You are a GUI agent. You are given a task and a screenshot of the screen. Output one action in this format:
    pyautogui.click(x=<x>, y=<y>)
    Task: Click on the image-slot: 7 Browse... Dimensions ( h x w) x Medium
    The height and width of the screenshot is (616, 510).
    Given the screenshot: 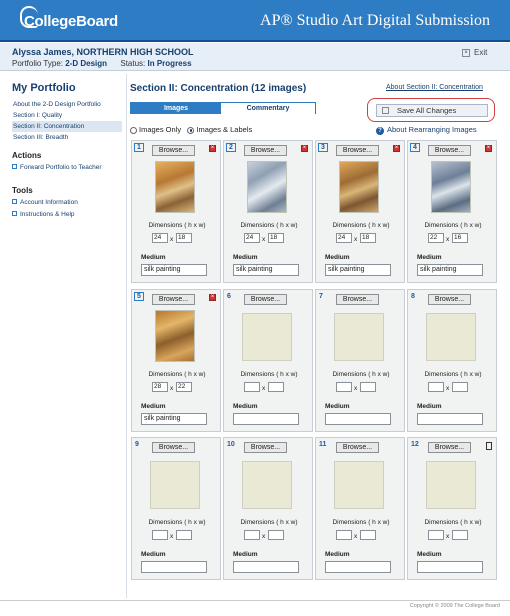 What is the action you would take?
    pyautogui.click(x=360, y=360)
    